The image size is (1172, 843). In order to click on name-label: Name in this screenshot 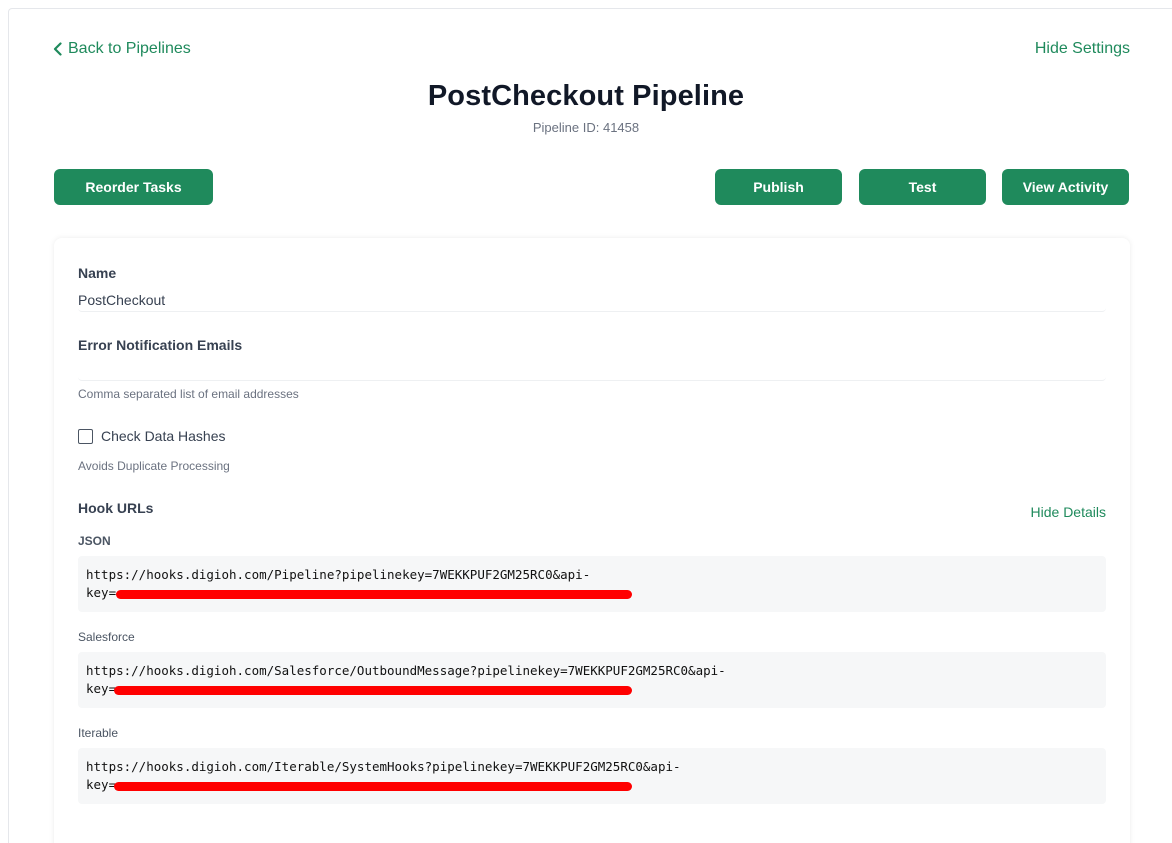, I will do `click(97, 273)`.